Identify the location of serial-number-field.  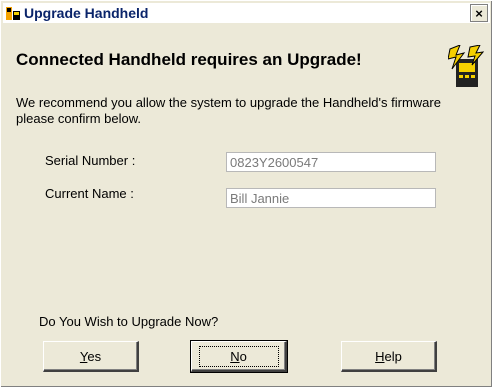
(331, 162).